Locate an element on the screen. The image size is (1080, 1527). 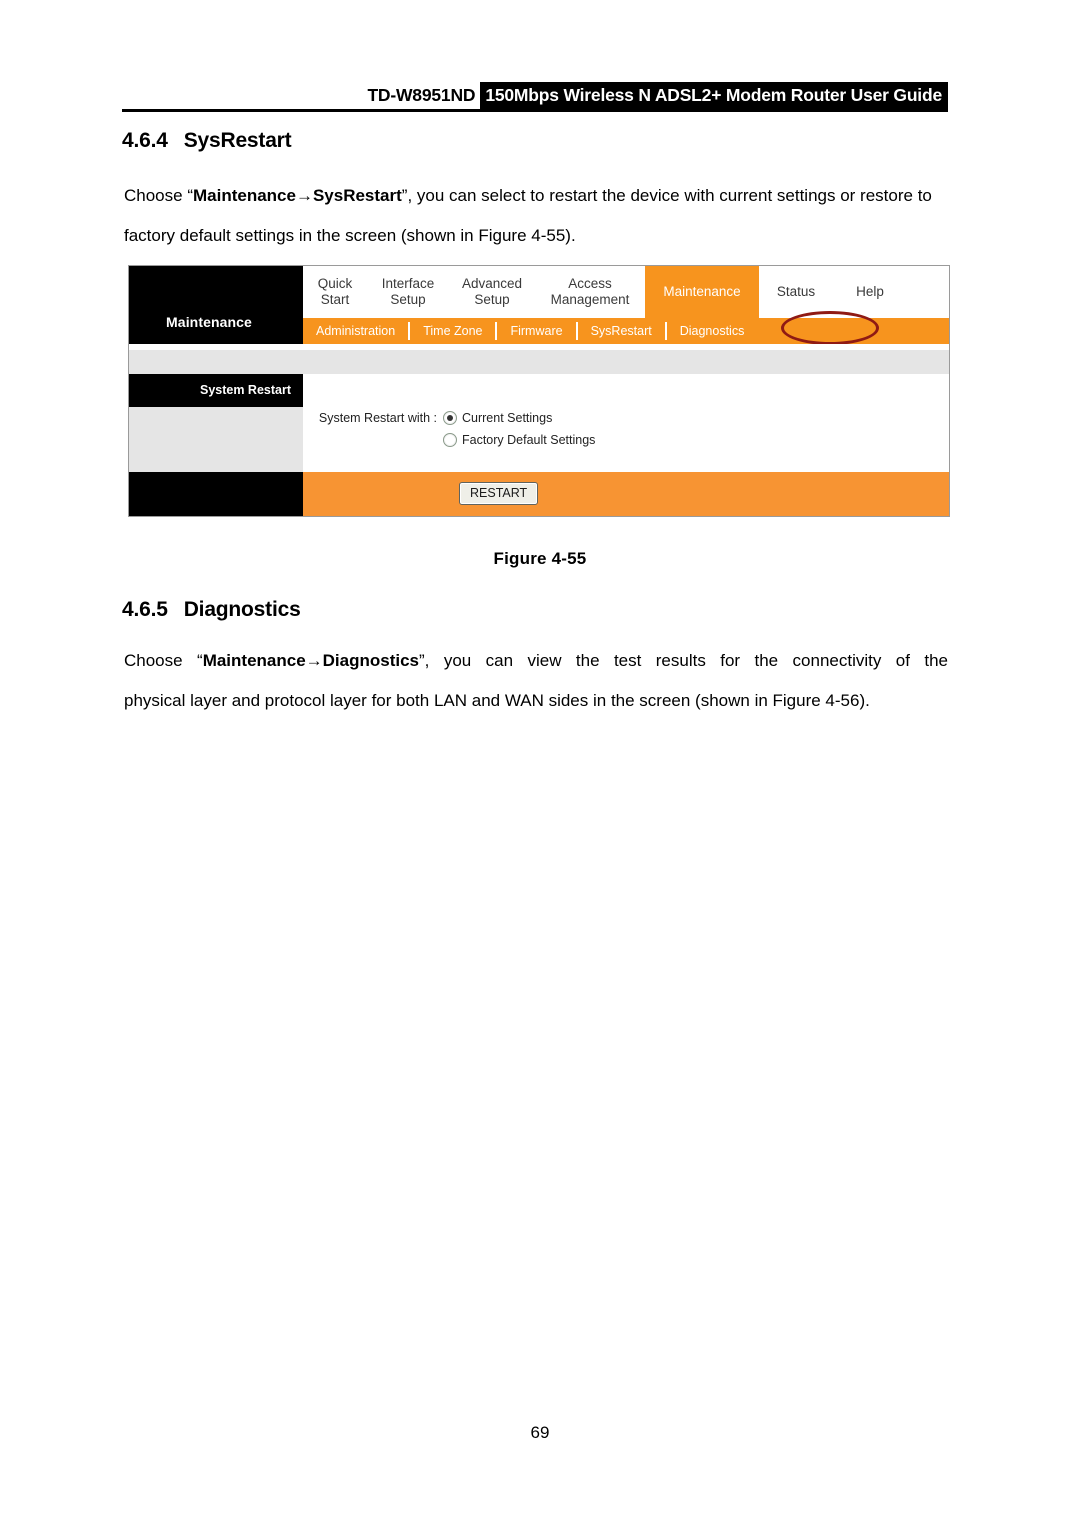
subnav-item-sysrestart: SysRestart is located at coordinates (621, 331).